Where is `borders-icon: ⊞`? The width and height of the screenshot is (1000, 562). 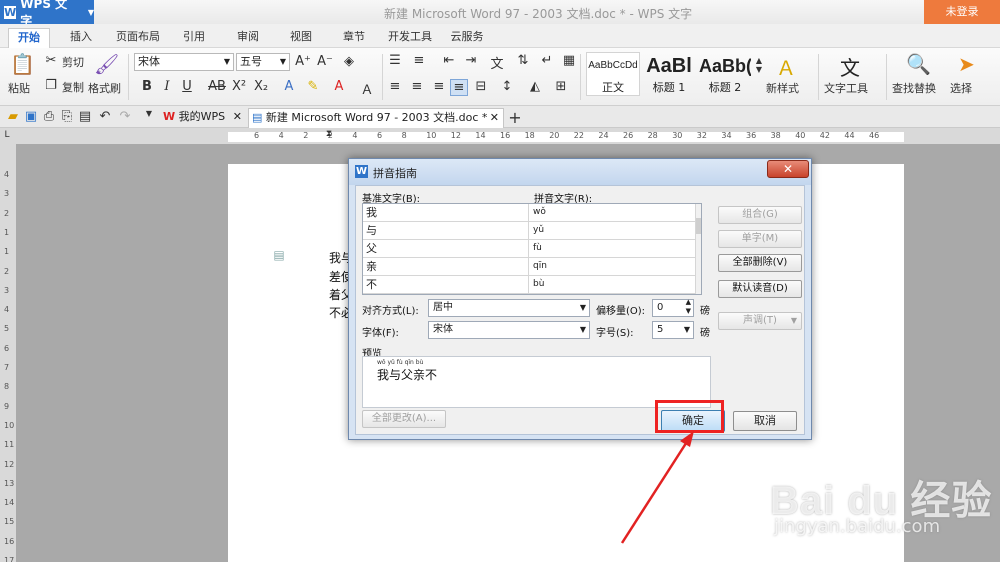
borders-icon: ⊞ is located at coordinates (561, 86).